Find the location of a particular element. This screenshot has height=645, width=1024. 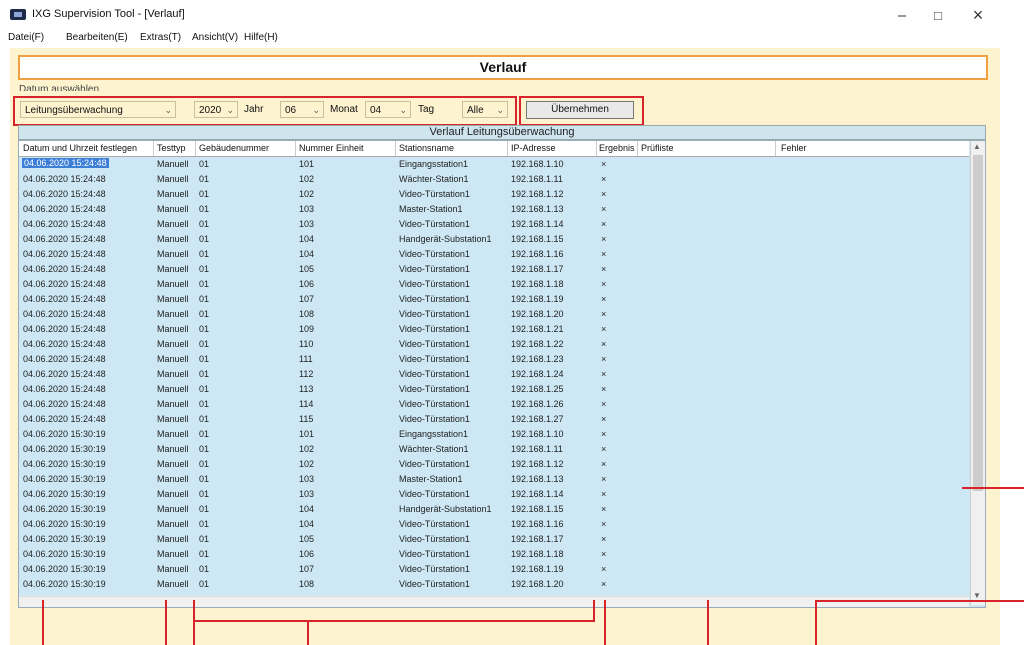

col-datum: Datum und Uhrzeit festlegen is located at coordinates (80, 148).